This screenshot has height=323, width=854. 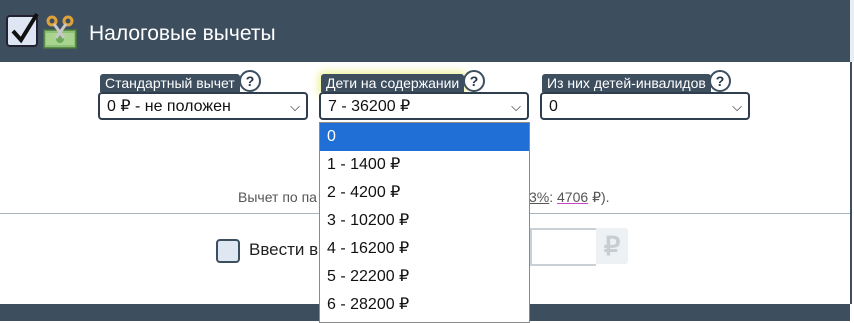 What do you see at coordinates (626, 83) in the screenshot?
I see `disabled-children-label: Из них детей-инвалидов` at bounding box center [626, 83].